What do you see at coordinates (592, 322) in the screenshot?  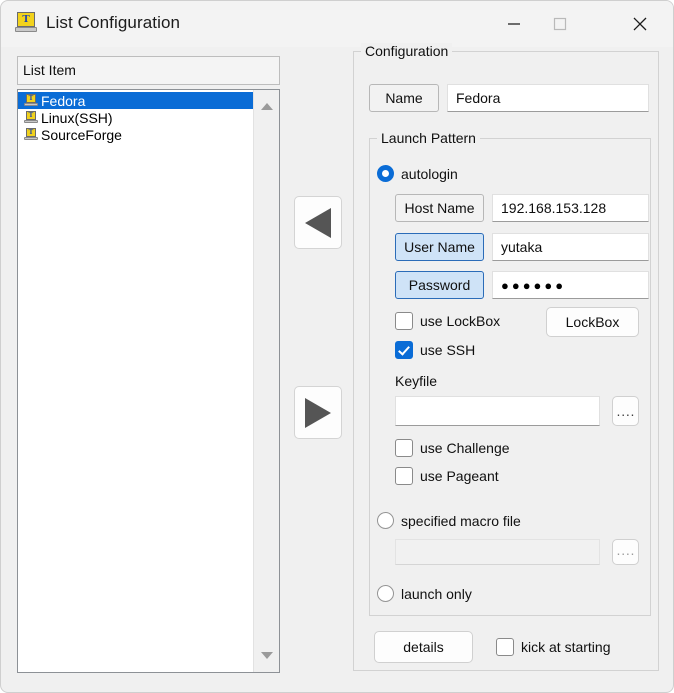 I see `lockbox-button: LockBox` at bounding box center [592, 322].